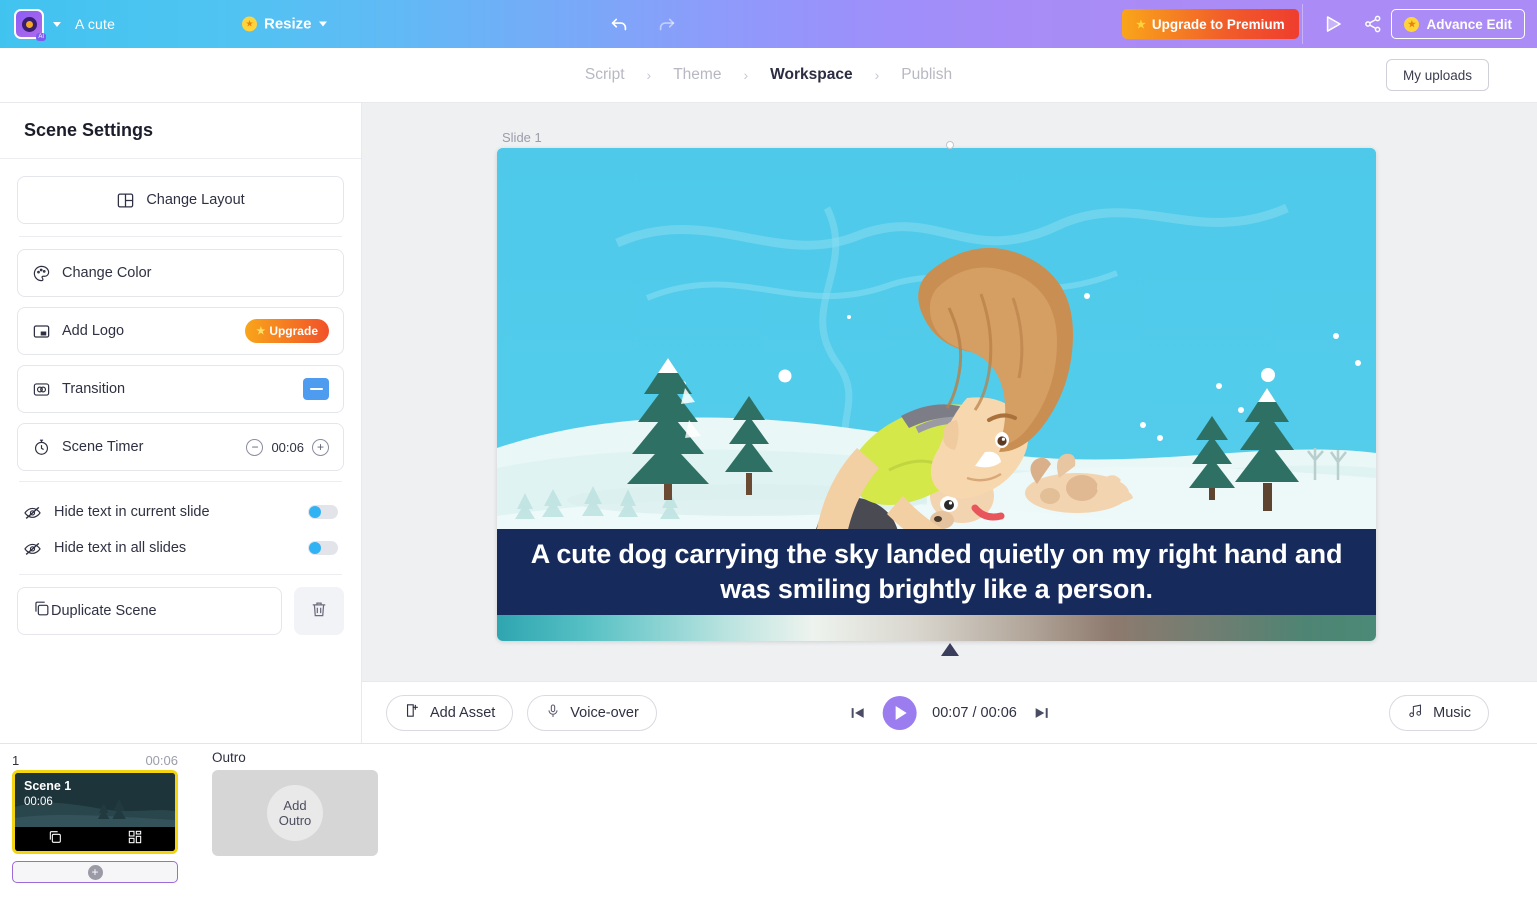 The width and height of the screenshot is (1537, 911). I want to click on duplicate-scene-button: Duplicate Scene, so click(149, 611).